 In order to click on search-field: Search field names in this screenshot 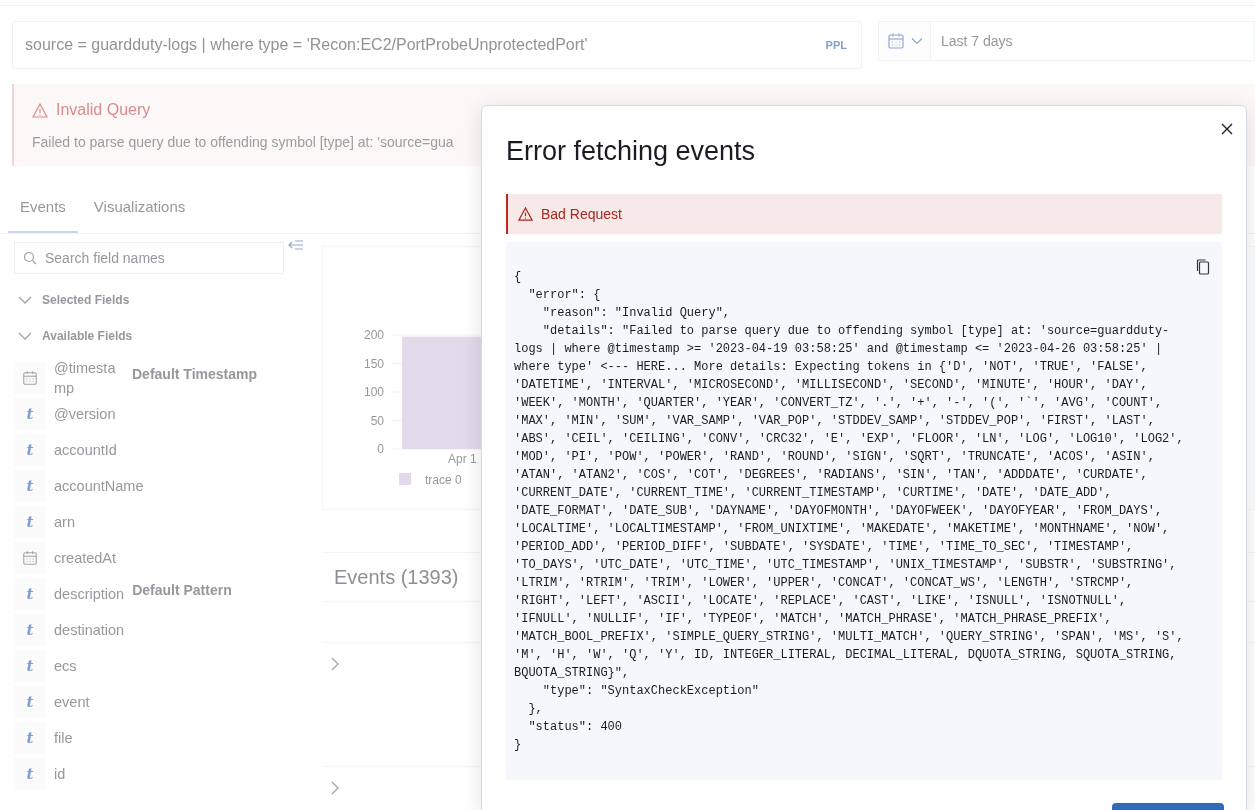, I will do `click(149, 258)`.